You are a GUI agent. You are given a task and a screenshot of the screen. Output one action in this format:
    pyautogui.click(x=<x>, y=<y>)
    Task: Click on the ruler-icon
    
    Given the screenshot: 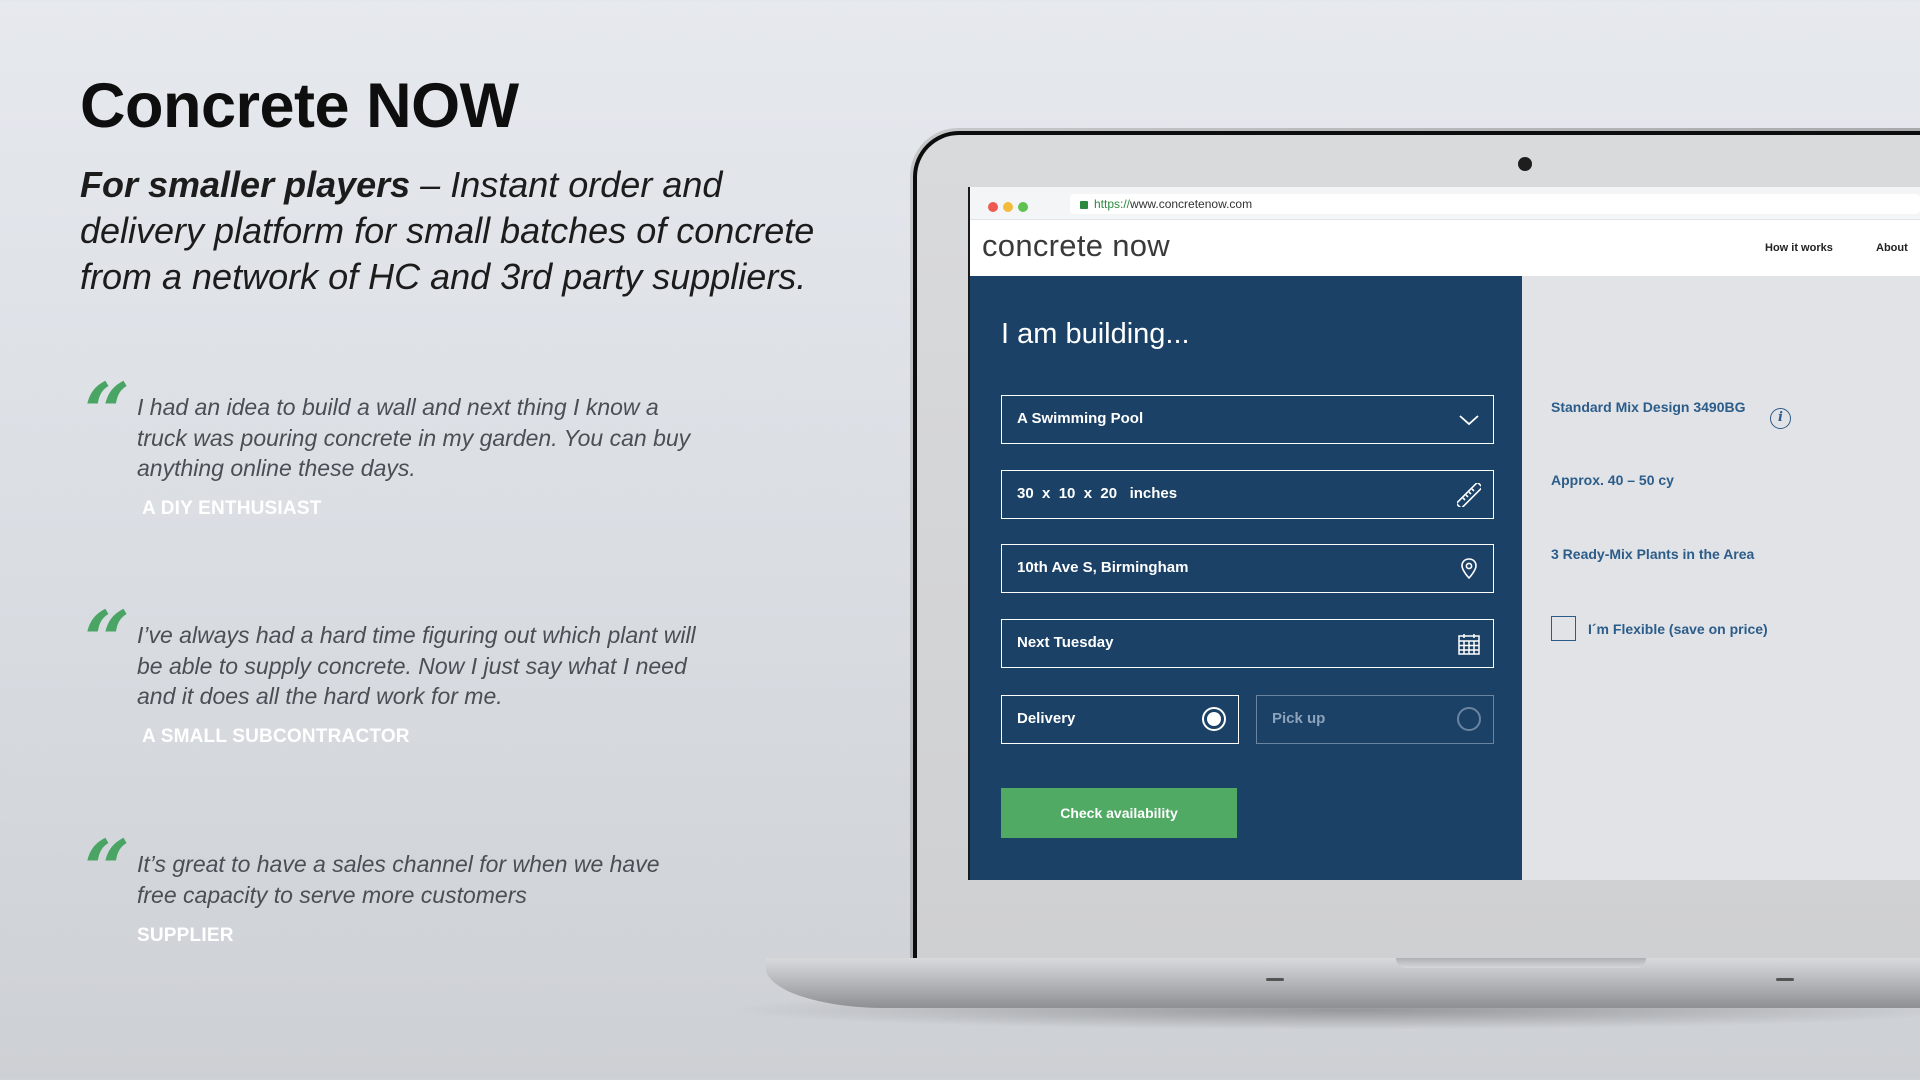 What is the action you would take?
    pyautogui.click(x=1469, y=495)
    